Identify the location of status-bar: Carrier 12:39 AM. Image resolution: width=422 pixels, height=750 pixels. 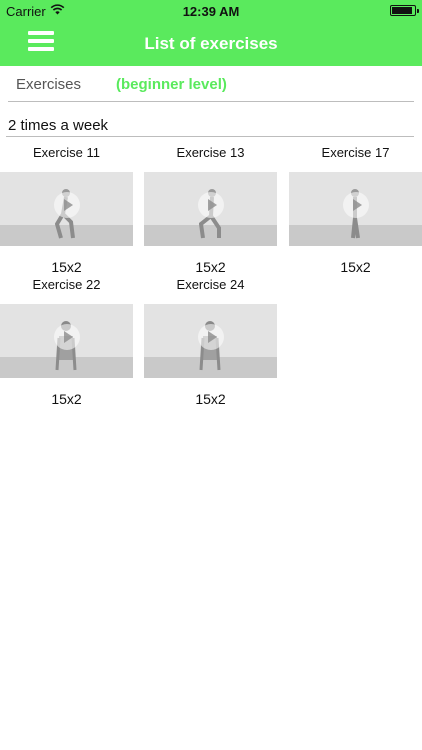
(211, 11).